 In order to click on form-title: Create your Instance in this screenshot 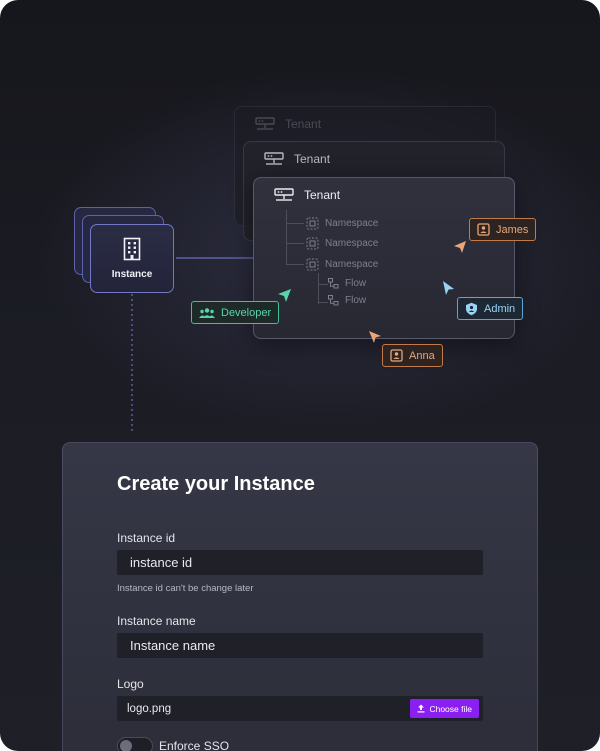, I will do `click(216, 484)`.